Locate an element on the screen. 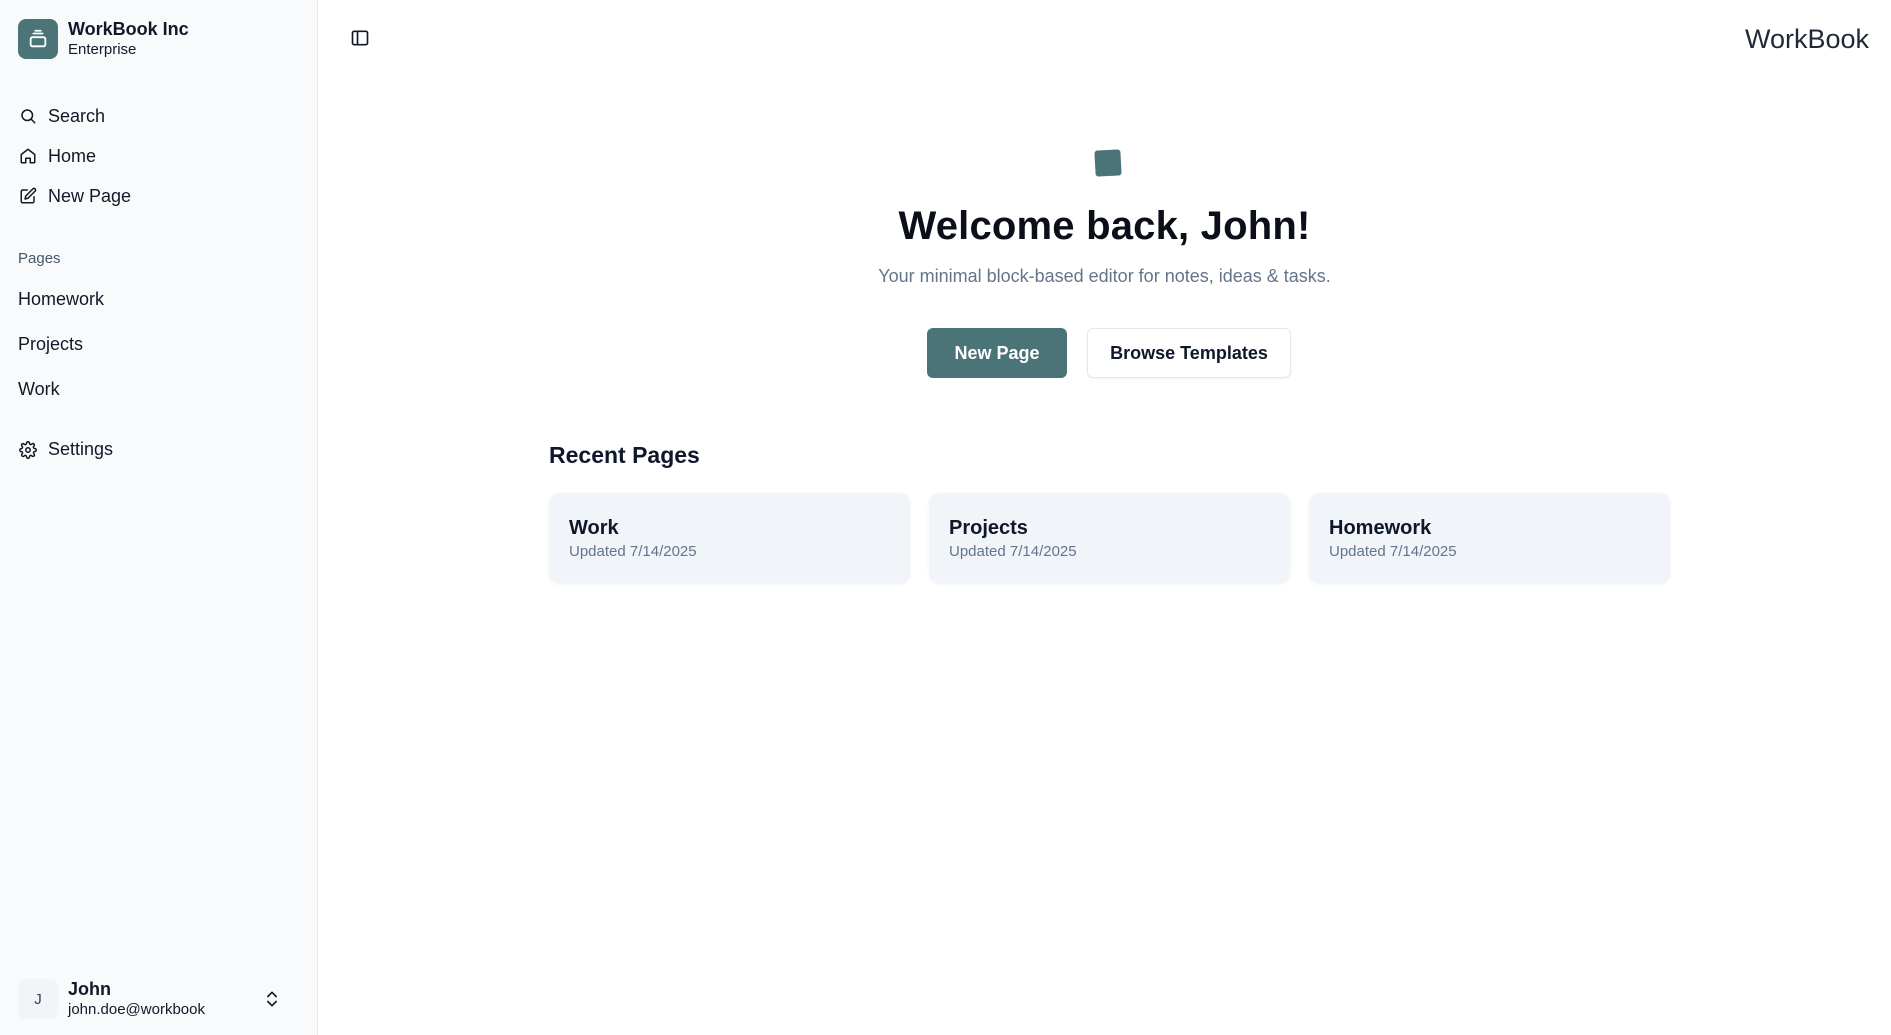 The width and height of the screenshot is (1891, 1035). search-icon is located at coordinates (28, 116).